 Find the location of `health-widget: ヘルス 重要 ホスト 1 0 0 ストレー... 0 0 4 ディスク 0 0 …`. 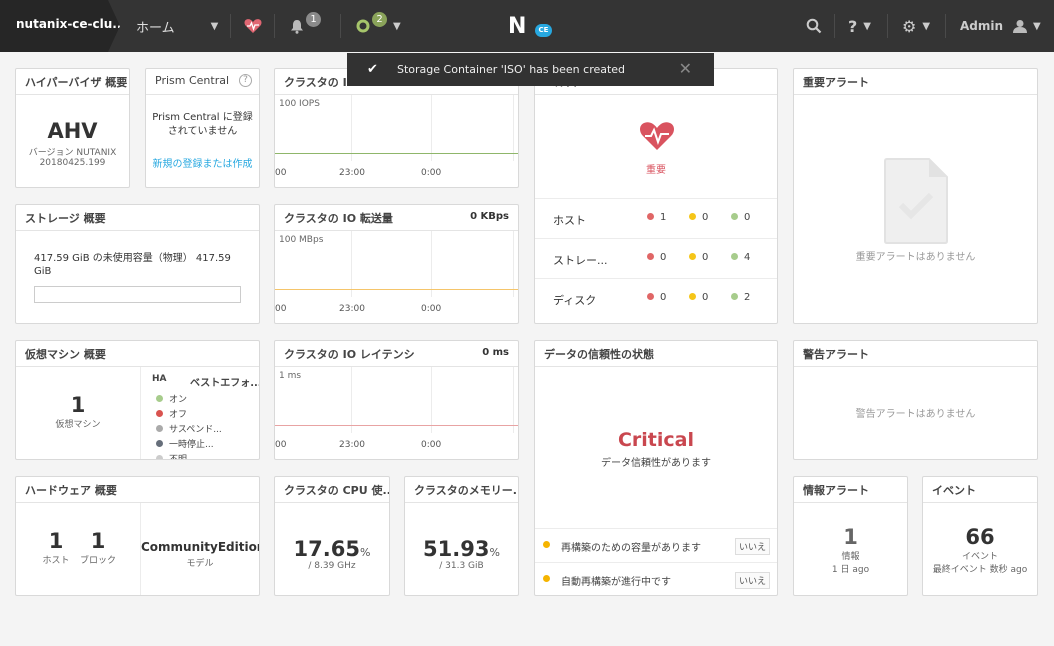

health-widget: ヘルス 重要 ホスト 1 0 0 ストレー... 0 0 4 ディスク 0 0 … is located at coordinates (656, 196).